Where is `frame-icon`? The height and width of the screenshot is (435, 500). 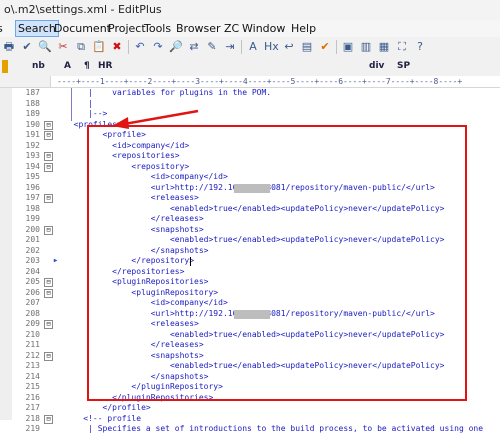
frame-icon is located at coordinates (185, 66).